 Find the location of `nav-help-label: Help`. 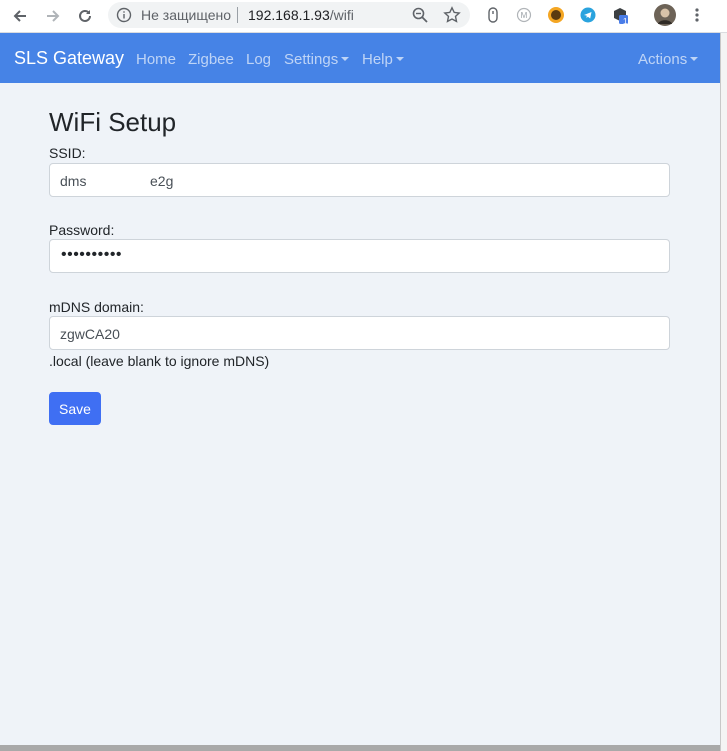

nav-help-label: Help is located at coordinates (377, 59).